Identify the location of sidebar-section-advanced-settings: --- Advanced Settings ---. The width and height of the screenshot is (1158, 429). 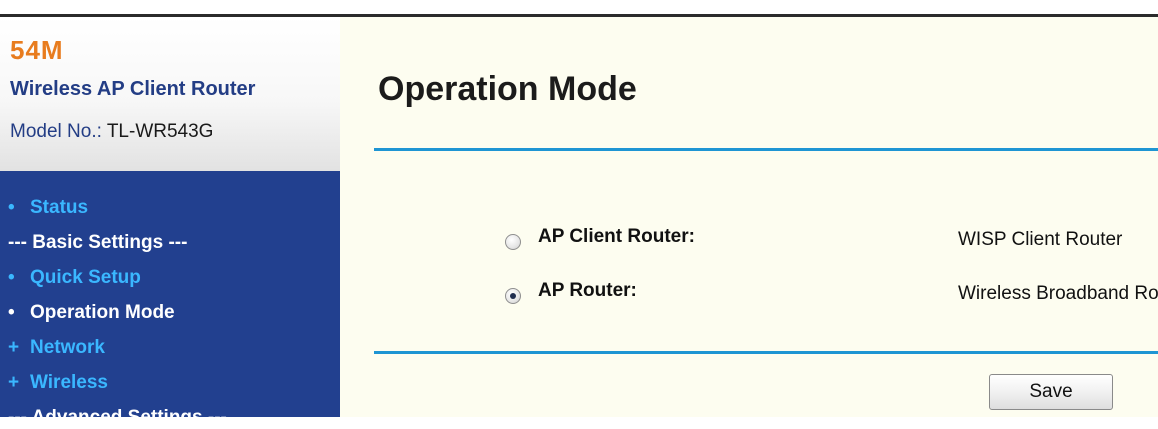
(117, 418).